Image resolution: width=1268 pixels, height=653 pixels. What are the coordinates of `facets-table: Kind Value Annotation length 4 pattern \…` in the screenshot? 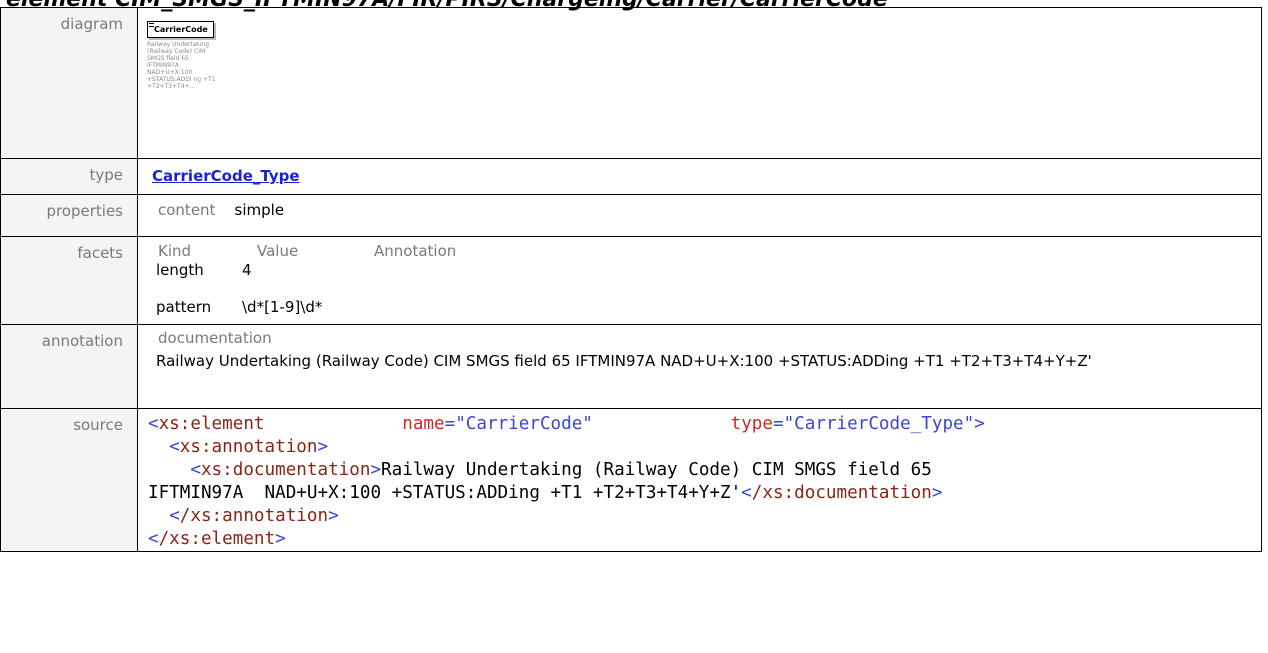 It's located at (706, 282).